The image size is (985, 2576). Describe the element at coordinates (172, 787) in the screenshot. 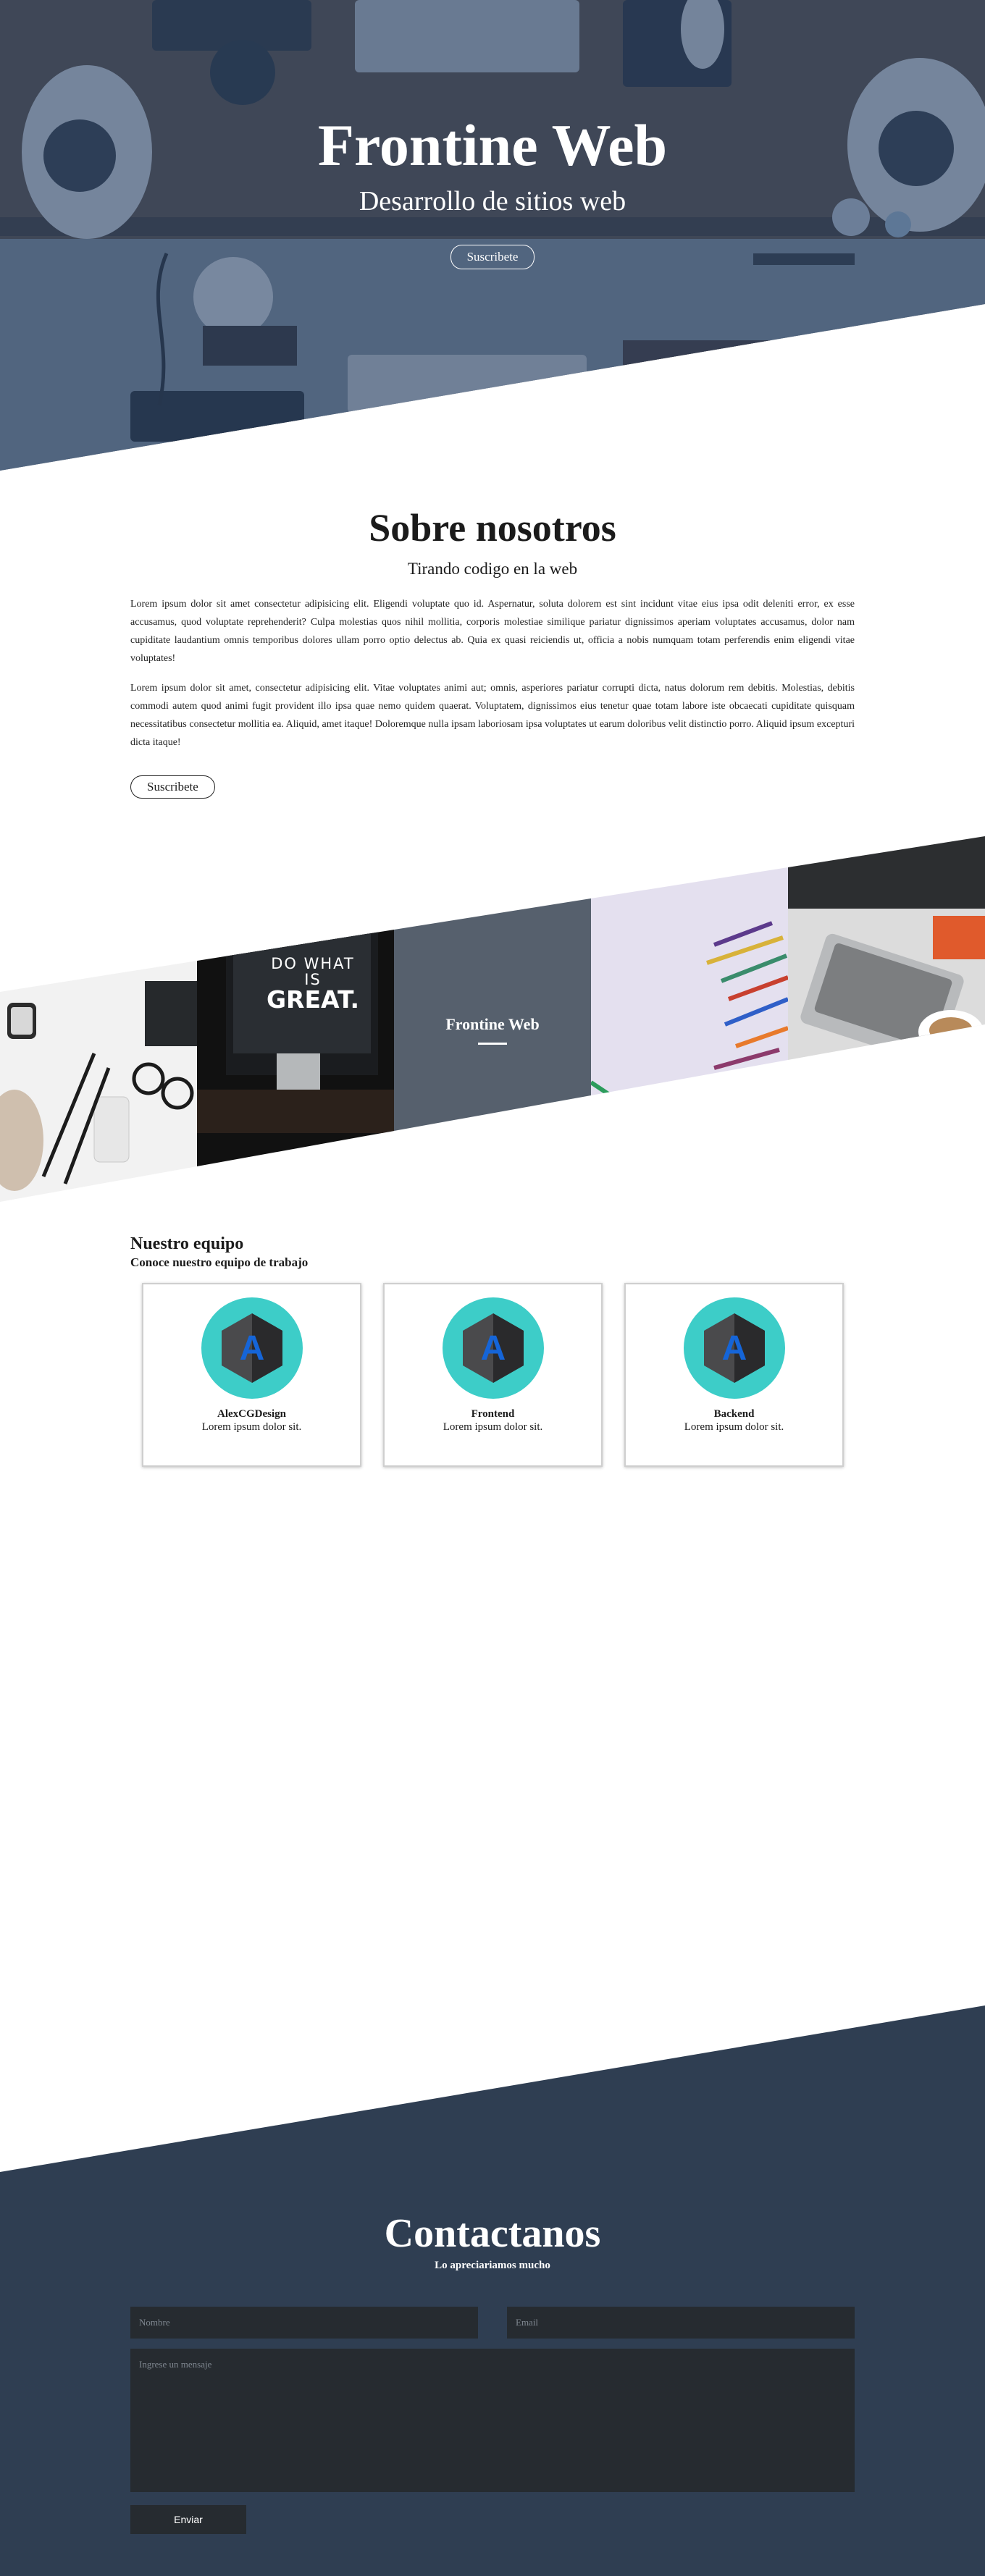

I see `about-subscribe-button: Suscribete` at that location.